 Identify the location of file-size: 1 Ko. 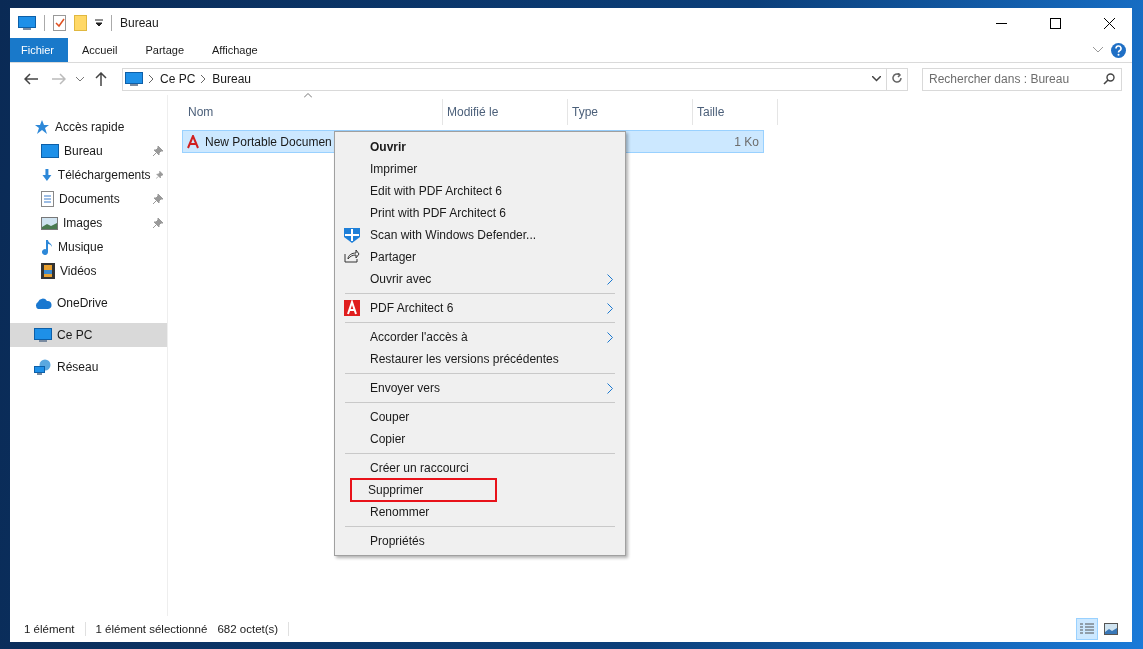
(746, 141).